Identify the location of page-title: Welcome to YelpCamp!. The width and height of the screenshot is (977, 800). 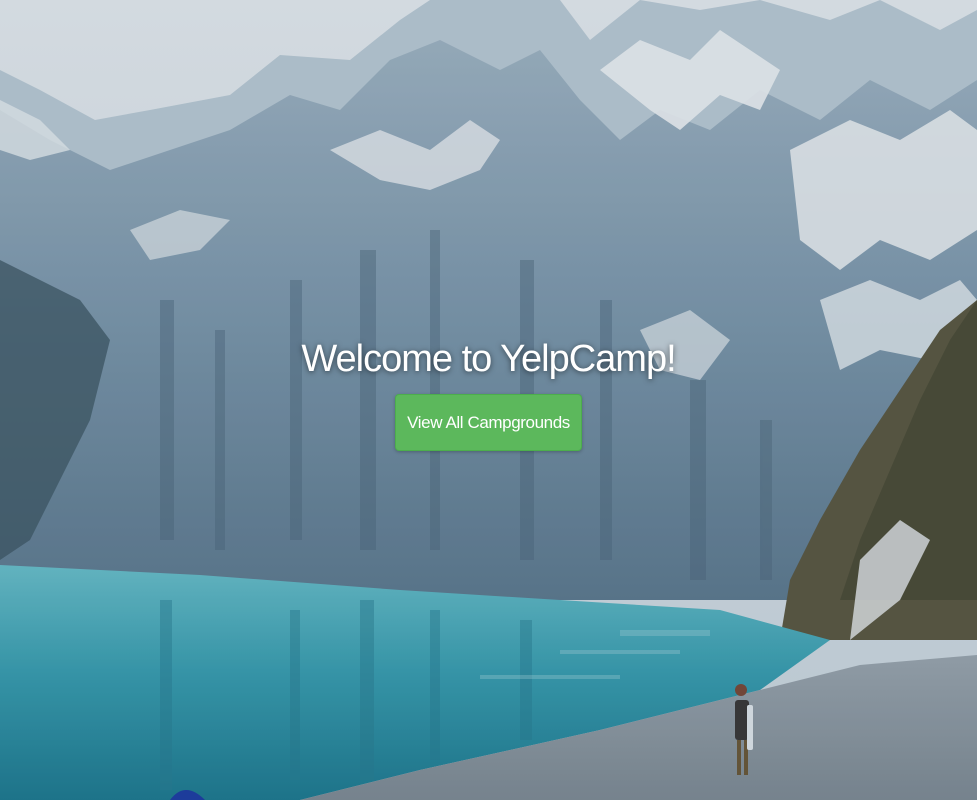
(488, 359).